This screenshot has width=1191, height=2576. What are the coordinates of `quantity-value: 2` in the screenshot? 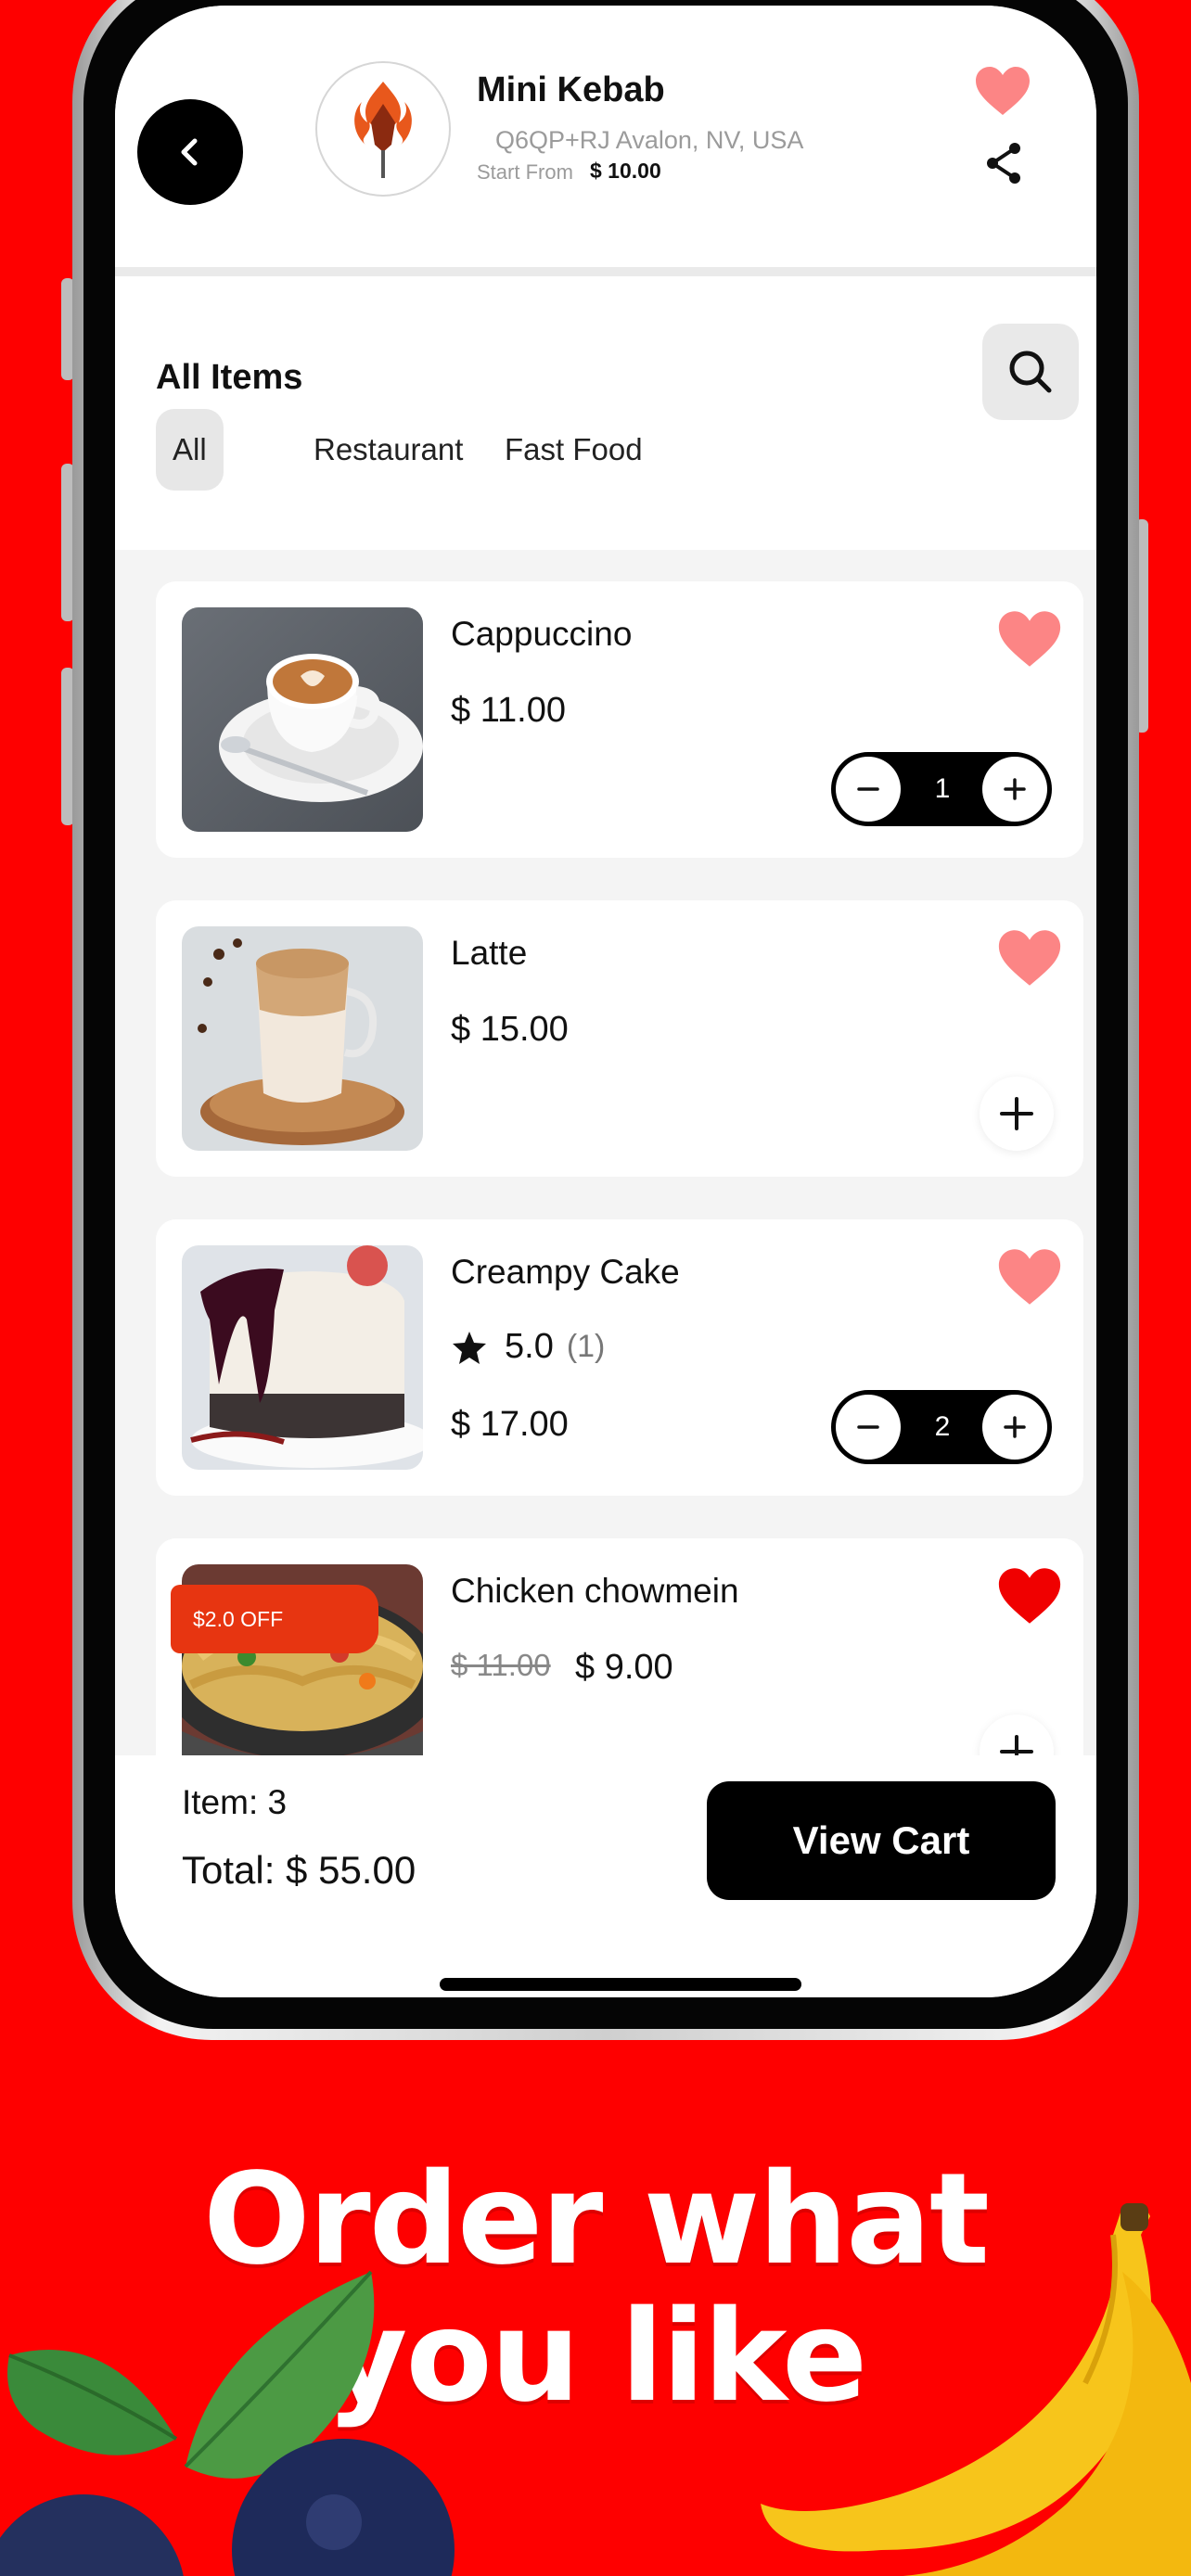 It's located at (942, 1426).